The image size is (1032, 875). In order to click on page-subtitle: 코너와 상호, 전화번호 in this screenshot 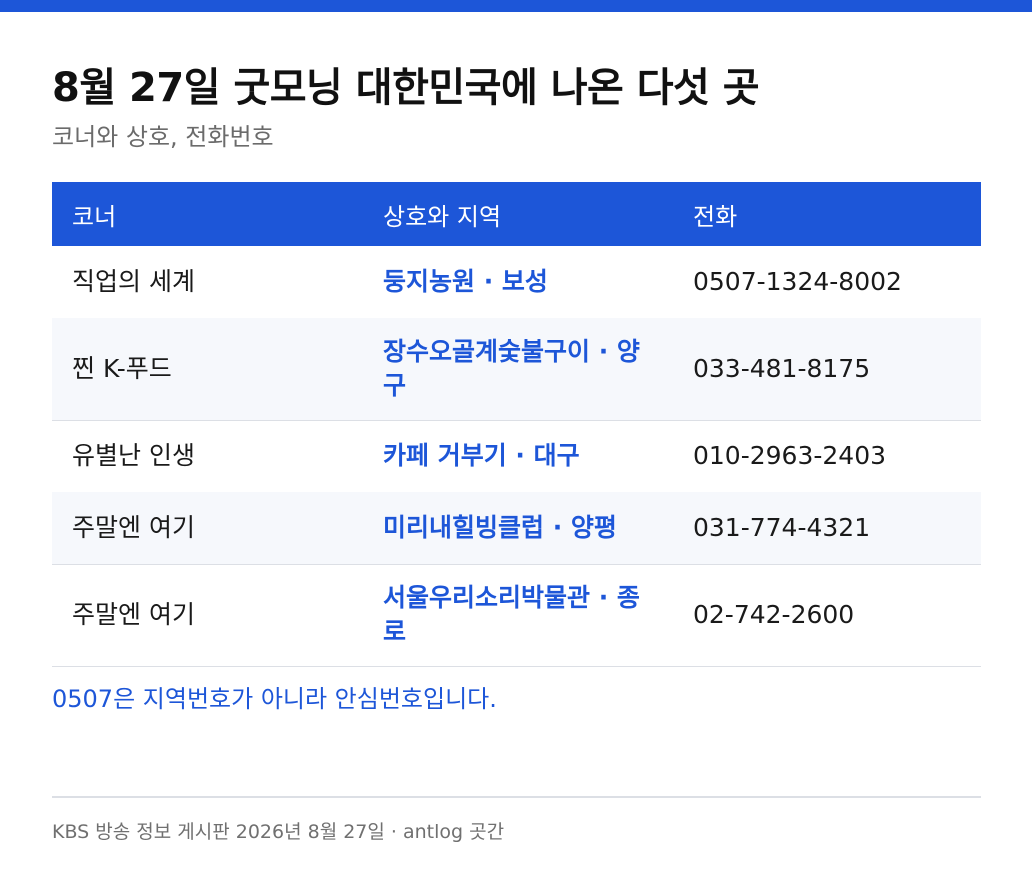, I will do `click(163, 137)`.